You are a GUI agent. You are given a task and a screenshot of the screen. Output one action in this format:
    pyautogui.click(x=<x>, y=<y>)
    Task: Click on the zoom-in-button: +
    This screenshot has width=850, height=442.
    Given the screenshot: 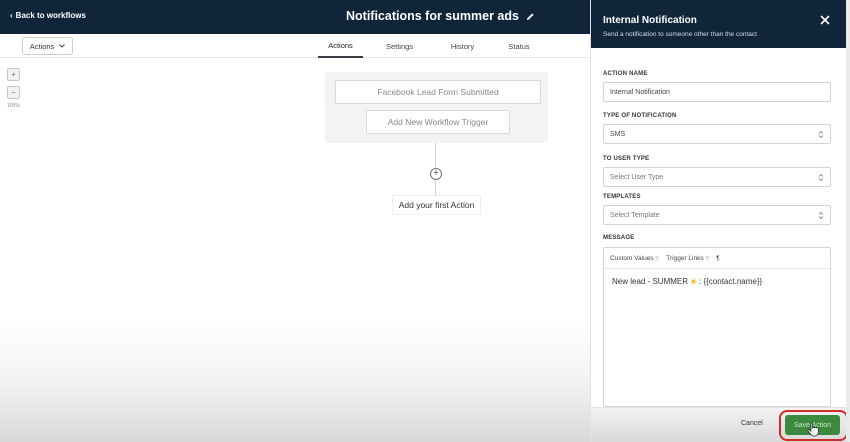 What is the action you would take?
    pyautogui.click(x=13, y=74)
    